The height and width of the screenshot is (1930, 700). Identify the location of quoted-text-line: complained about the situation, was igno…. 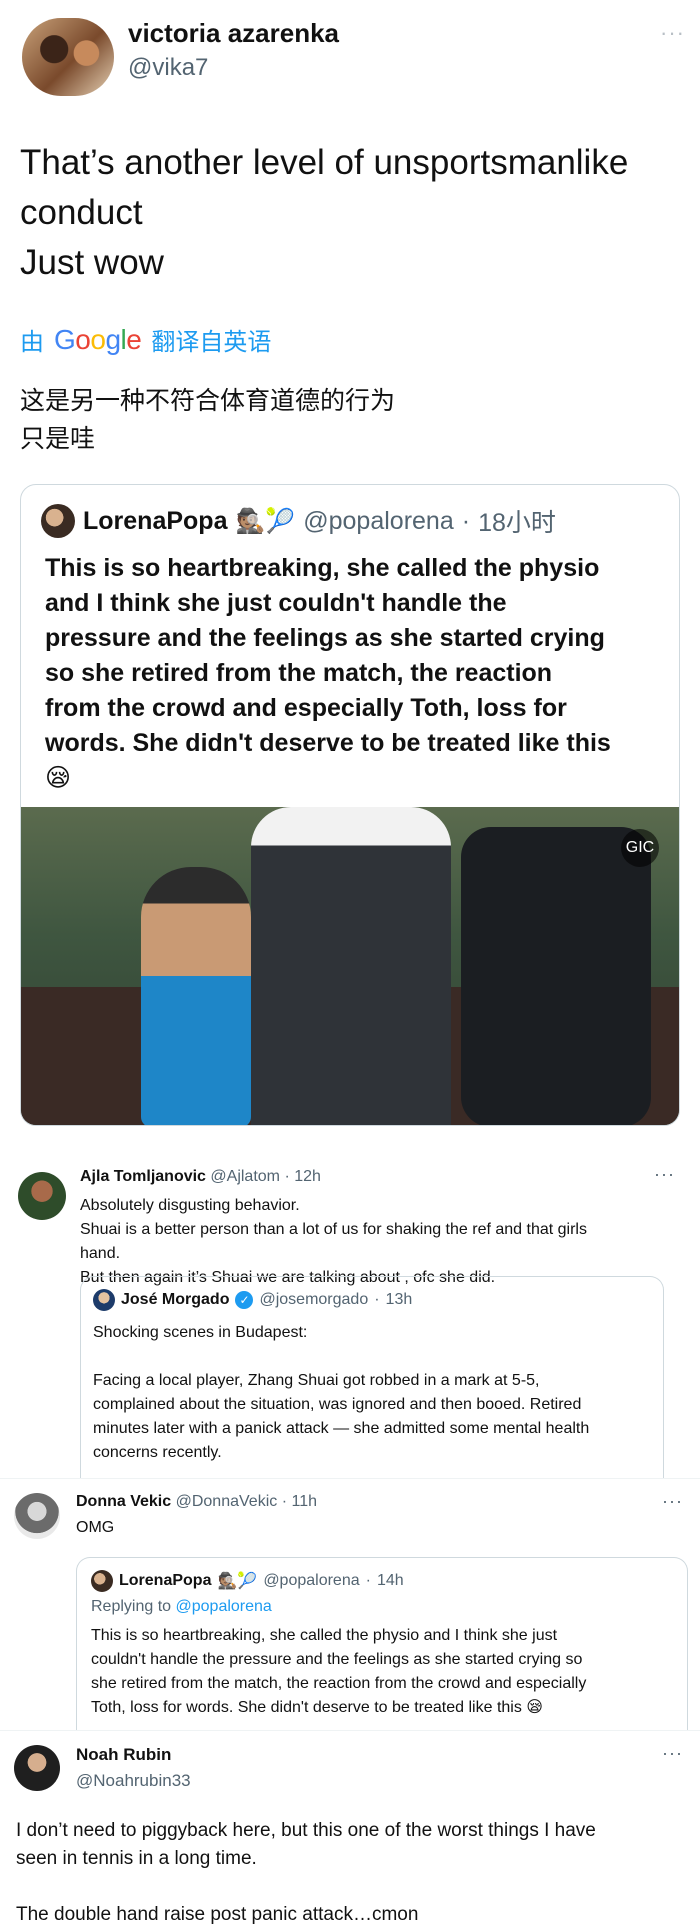
(337, 1404).